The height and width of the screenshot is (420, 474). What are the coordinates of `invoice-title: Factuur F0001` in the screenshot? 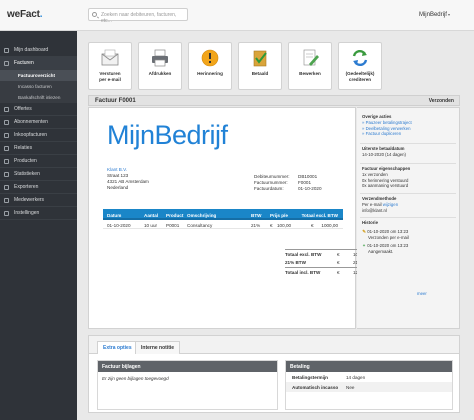 It's located at (115, 101).